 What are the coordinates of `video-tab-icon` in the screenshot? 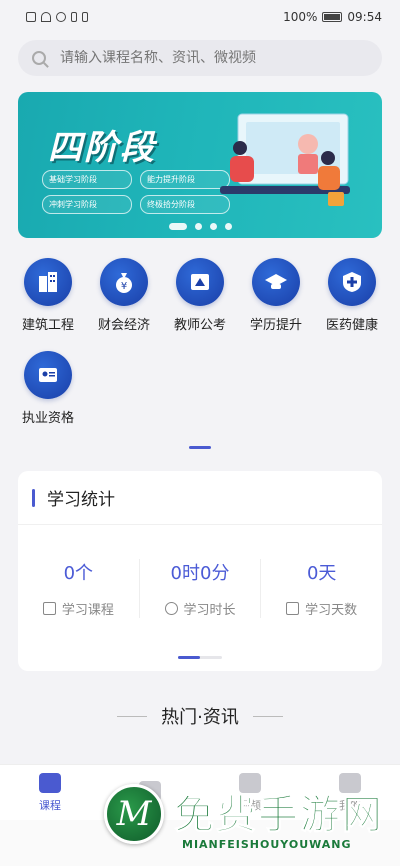 It's located at (250, 782).